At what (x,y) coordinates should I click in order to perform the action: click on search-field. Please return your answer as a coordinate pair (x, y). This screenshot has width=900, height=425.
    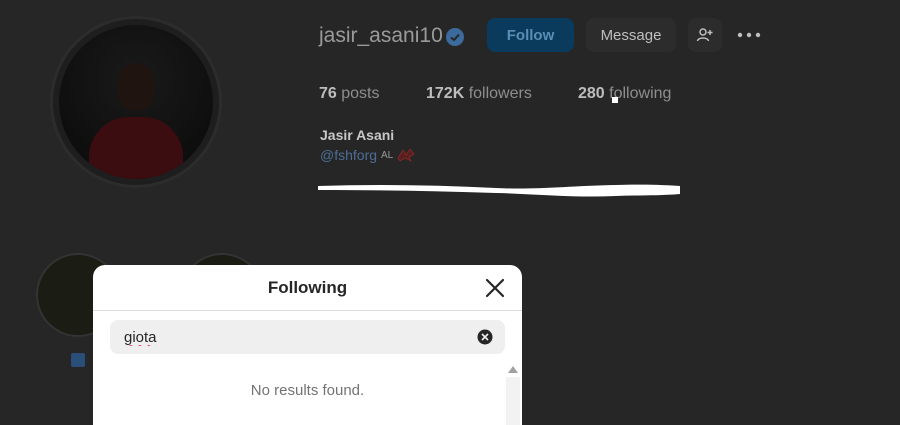
    Looking at the image, I should click on (307, 337).